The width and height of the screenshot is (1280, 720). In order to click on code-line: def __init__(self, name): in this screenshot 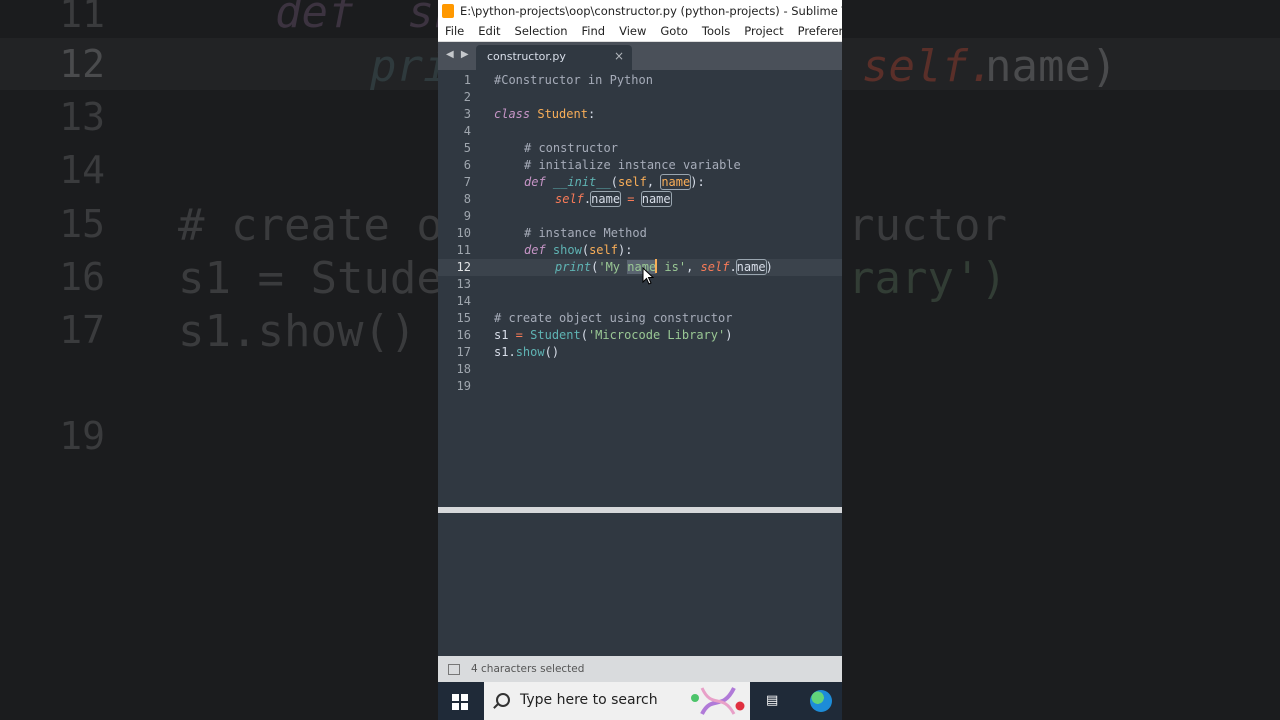, I will do `click(614, 182)`.